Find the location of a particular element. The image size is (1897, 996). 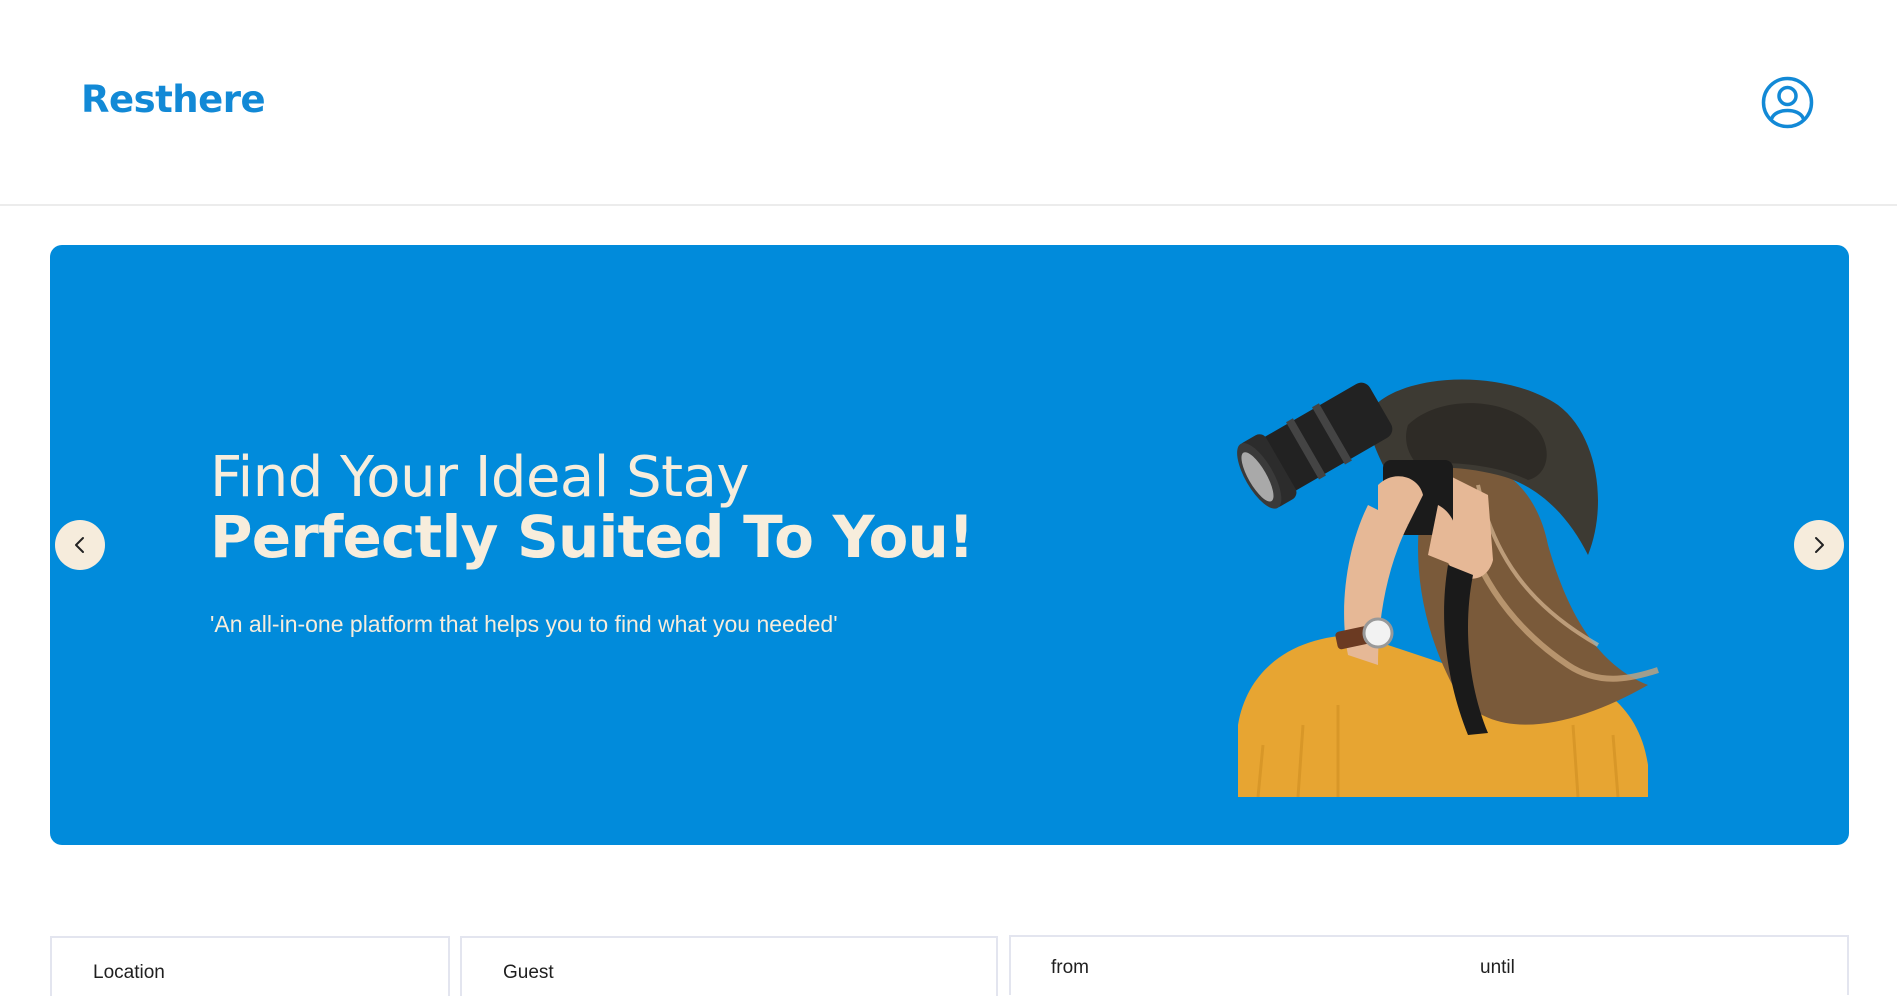

chevron-right-icon is located at coordinates (1819, 545).